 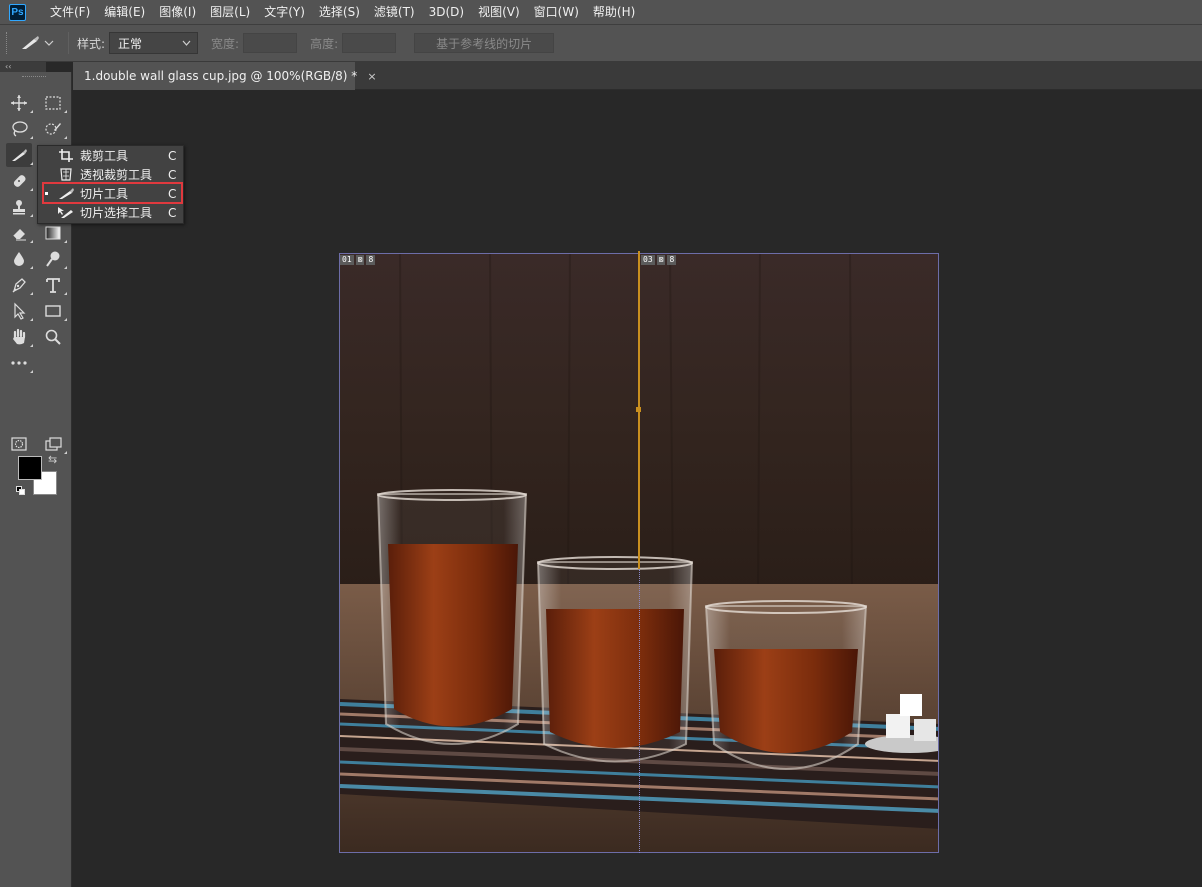 What do you see at coordinates (68, 43) in the screenshot?
I see `options-separator` at bounding box center [68, 43].